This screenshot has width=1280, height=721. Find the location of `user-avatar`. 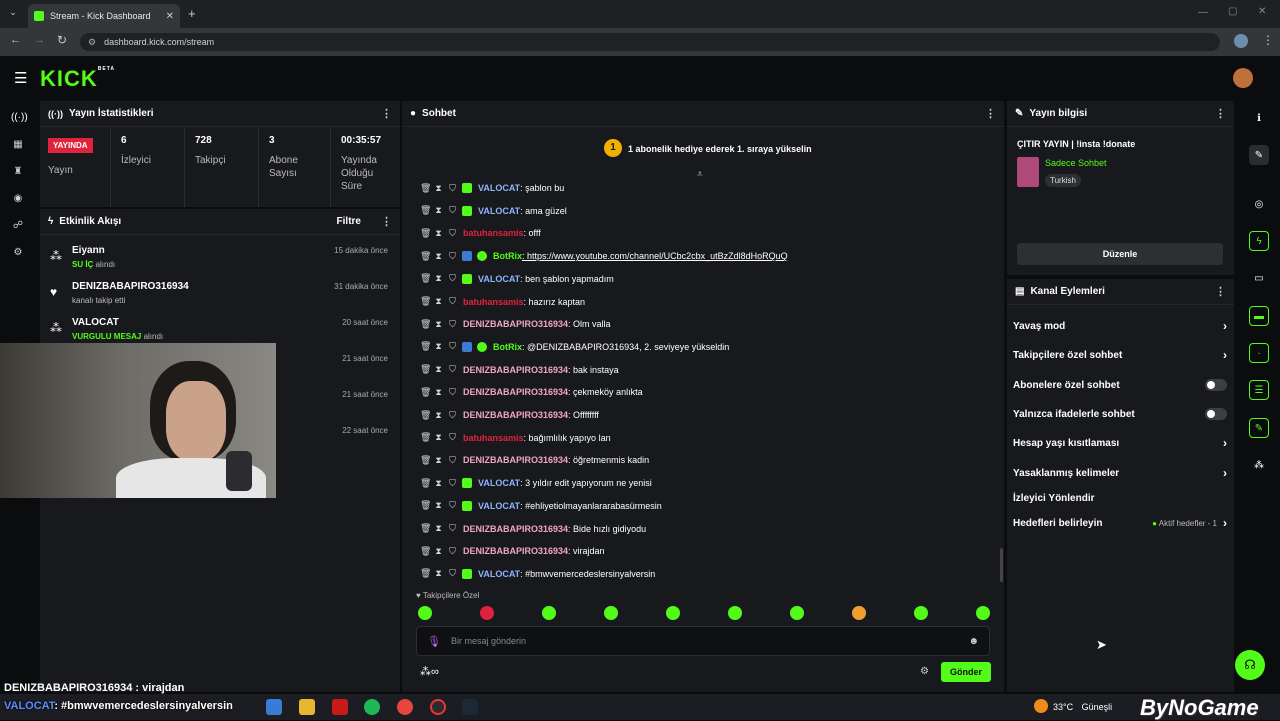

user-avatar is located at coordinates (1243, 78).